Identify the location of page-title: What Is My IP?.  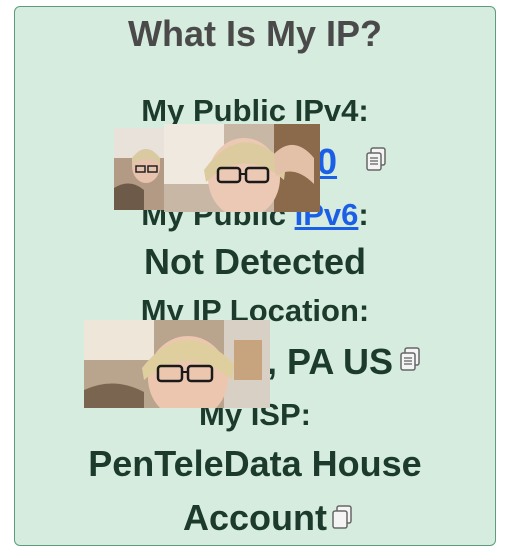
(255, 33).